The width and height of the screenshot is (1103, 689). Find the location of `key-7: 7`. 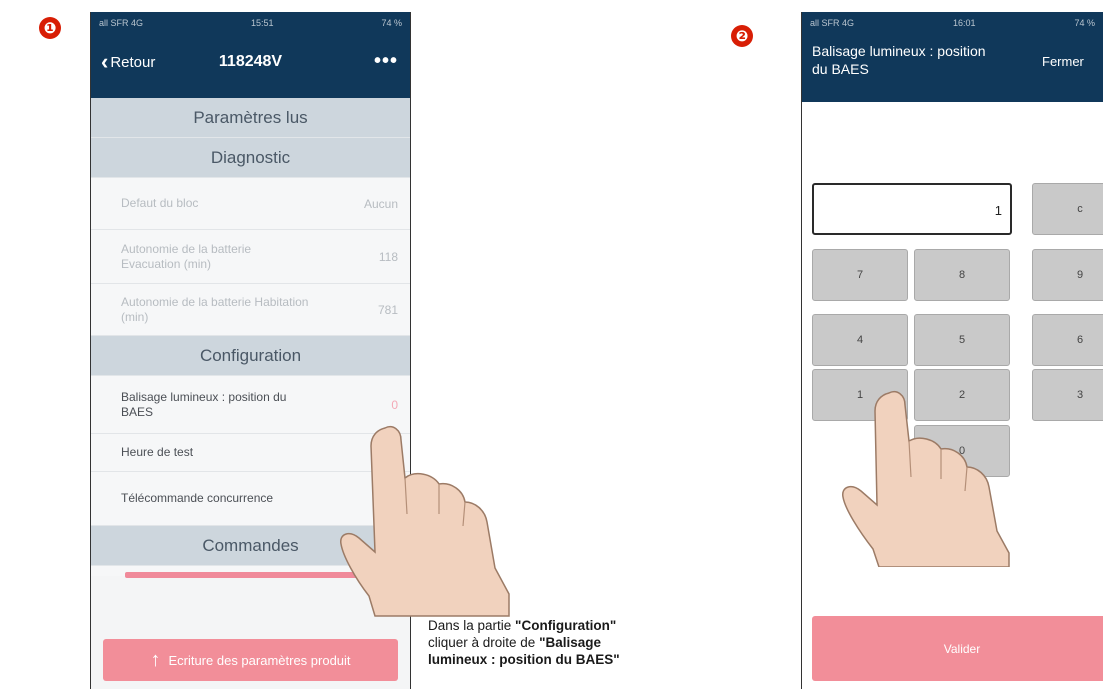

key-7: 7 is located at coordinates (860, 275).